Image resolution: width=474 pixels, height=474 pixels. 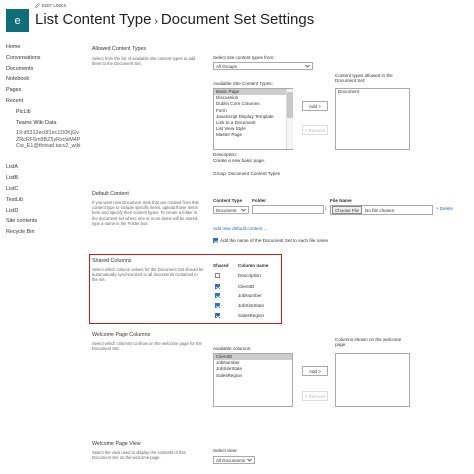 I want to click on description-text: Create a new basic page., so click(x=239, y=160).